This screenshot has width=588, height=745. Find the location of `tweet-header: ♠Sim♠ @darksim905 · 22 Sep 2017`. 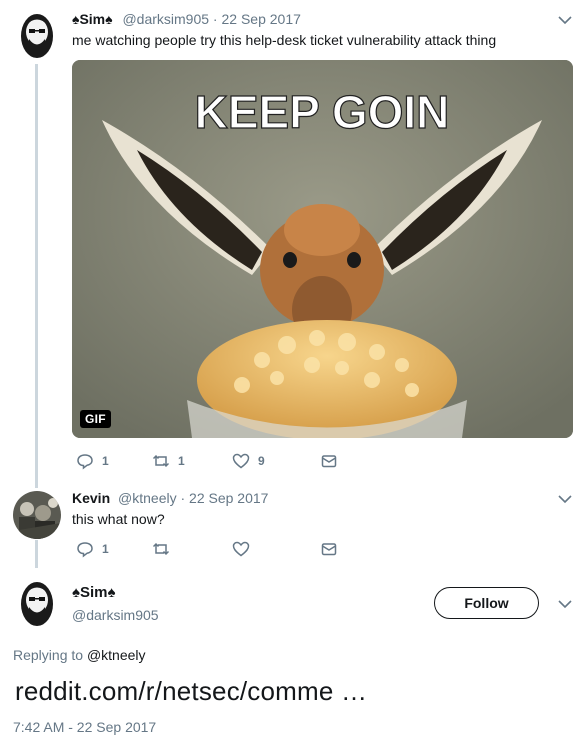

tweet-header: ♠Sim♠ @darksim905 · 22 Sep 2017 is located at coordinates (186, 19).